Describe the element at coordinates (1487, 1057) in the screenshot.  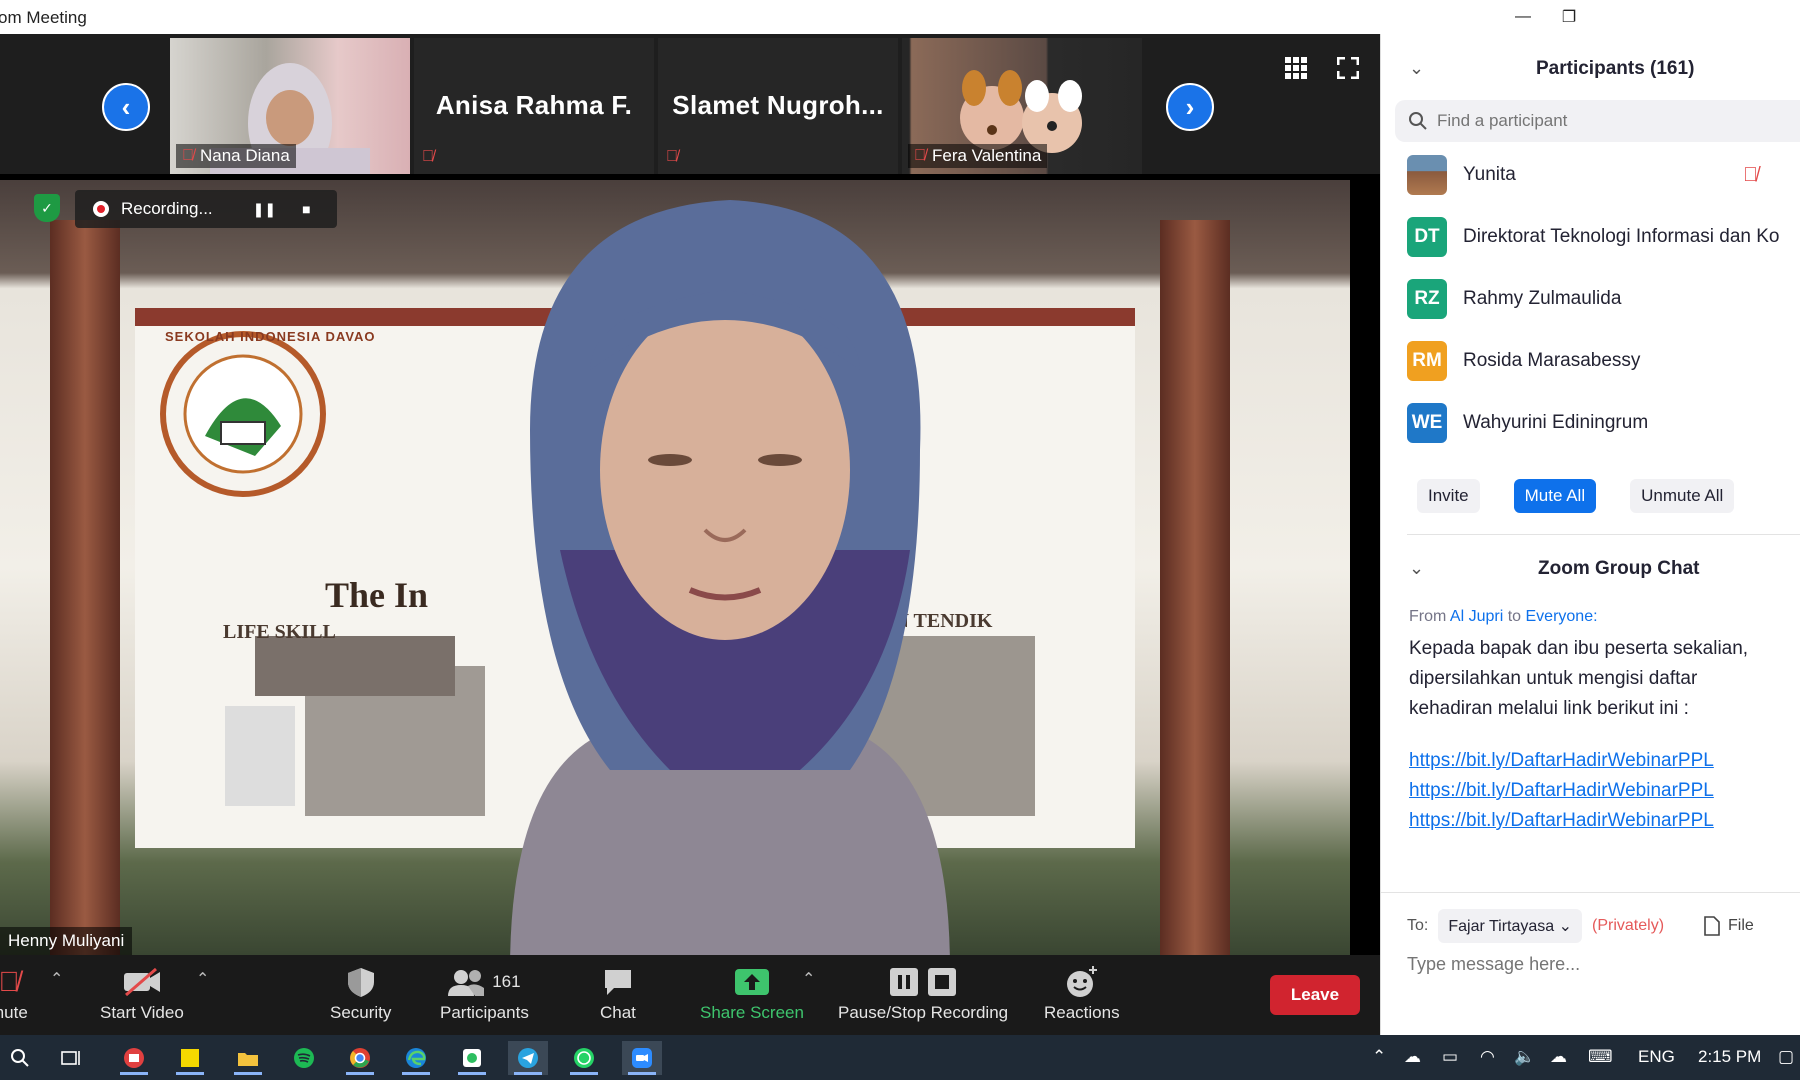
I see `wifi-icon: ◠` at that location.